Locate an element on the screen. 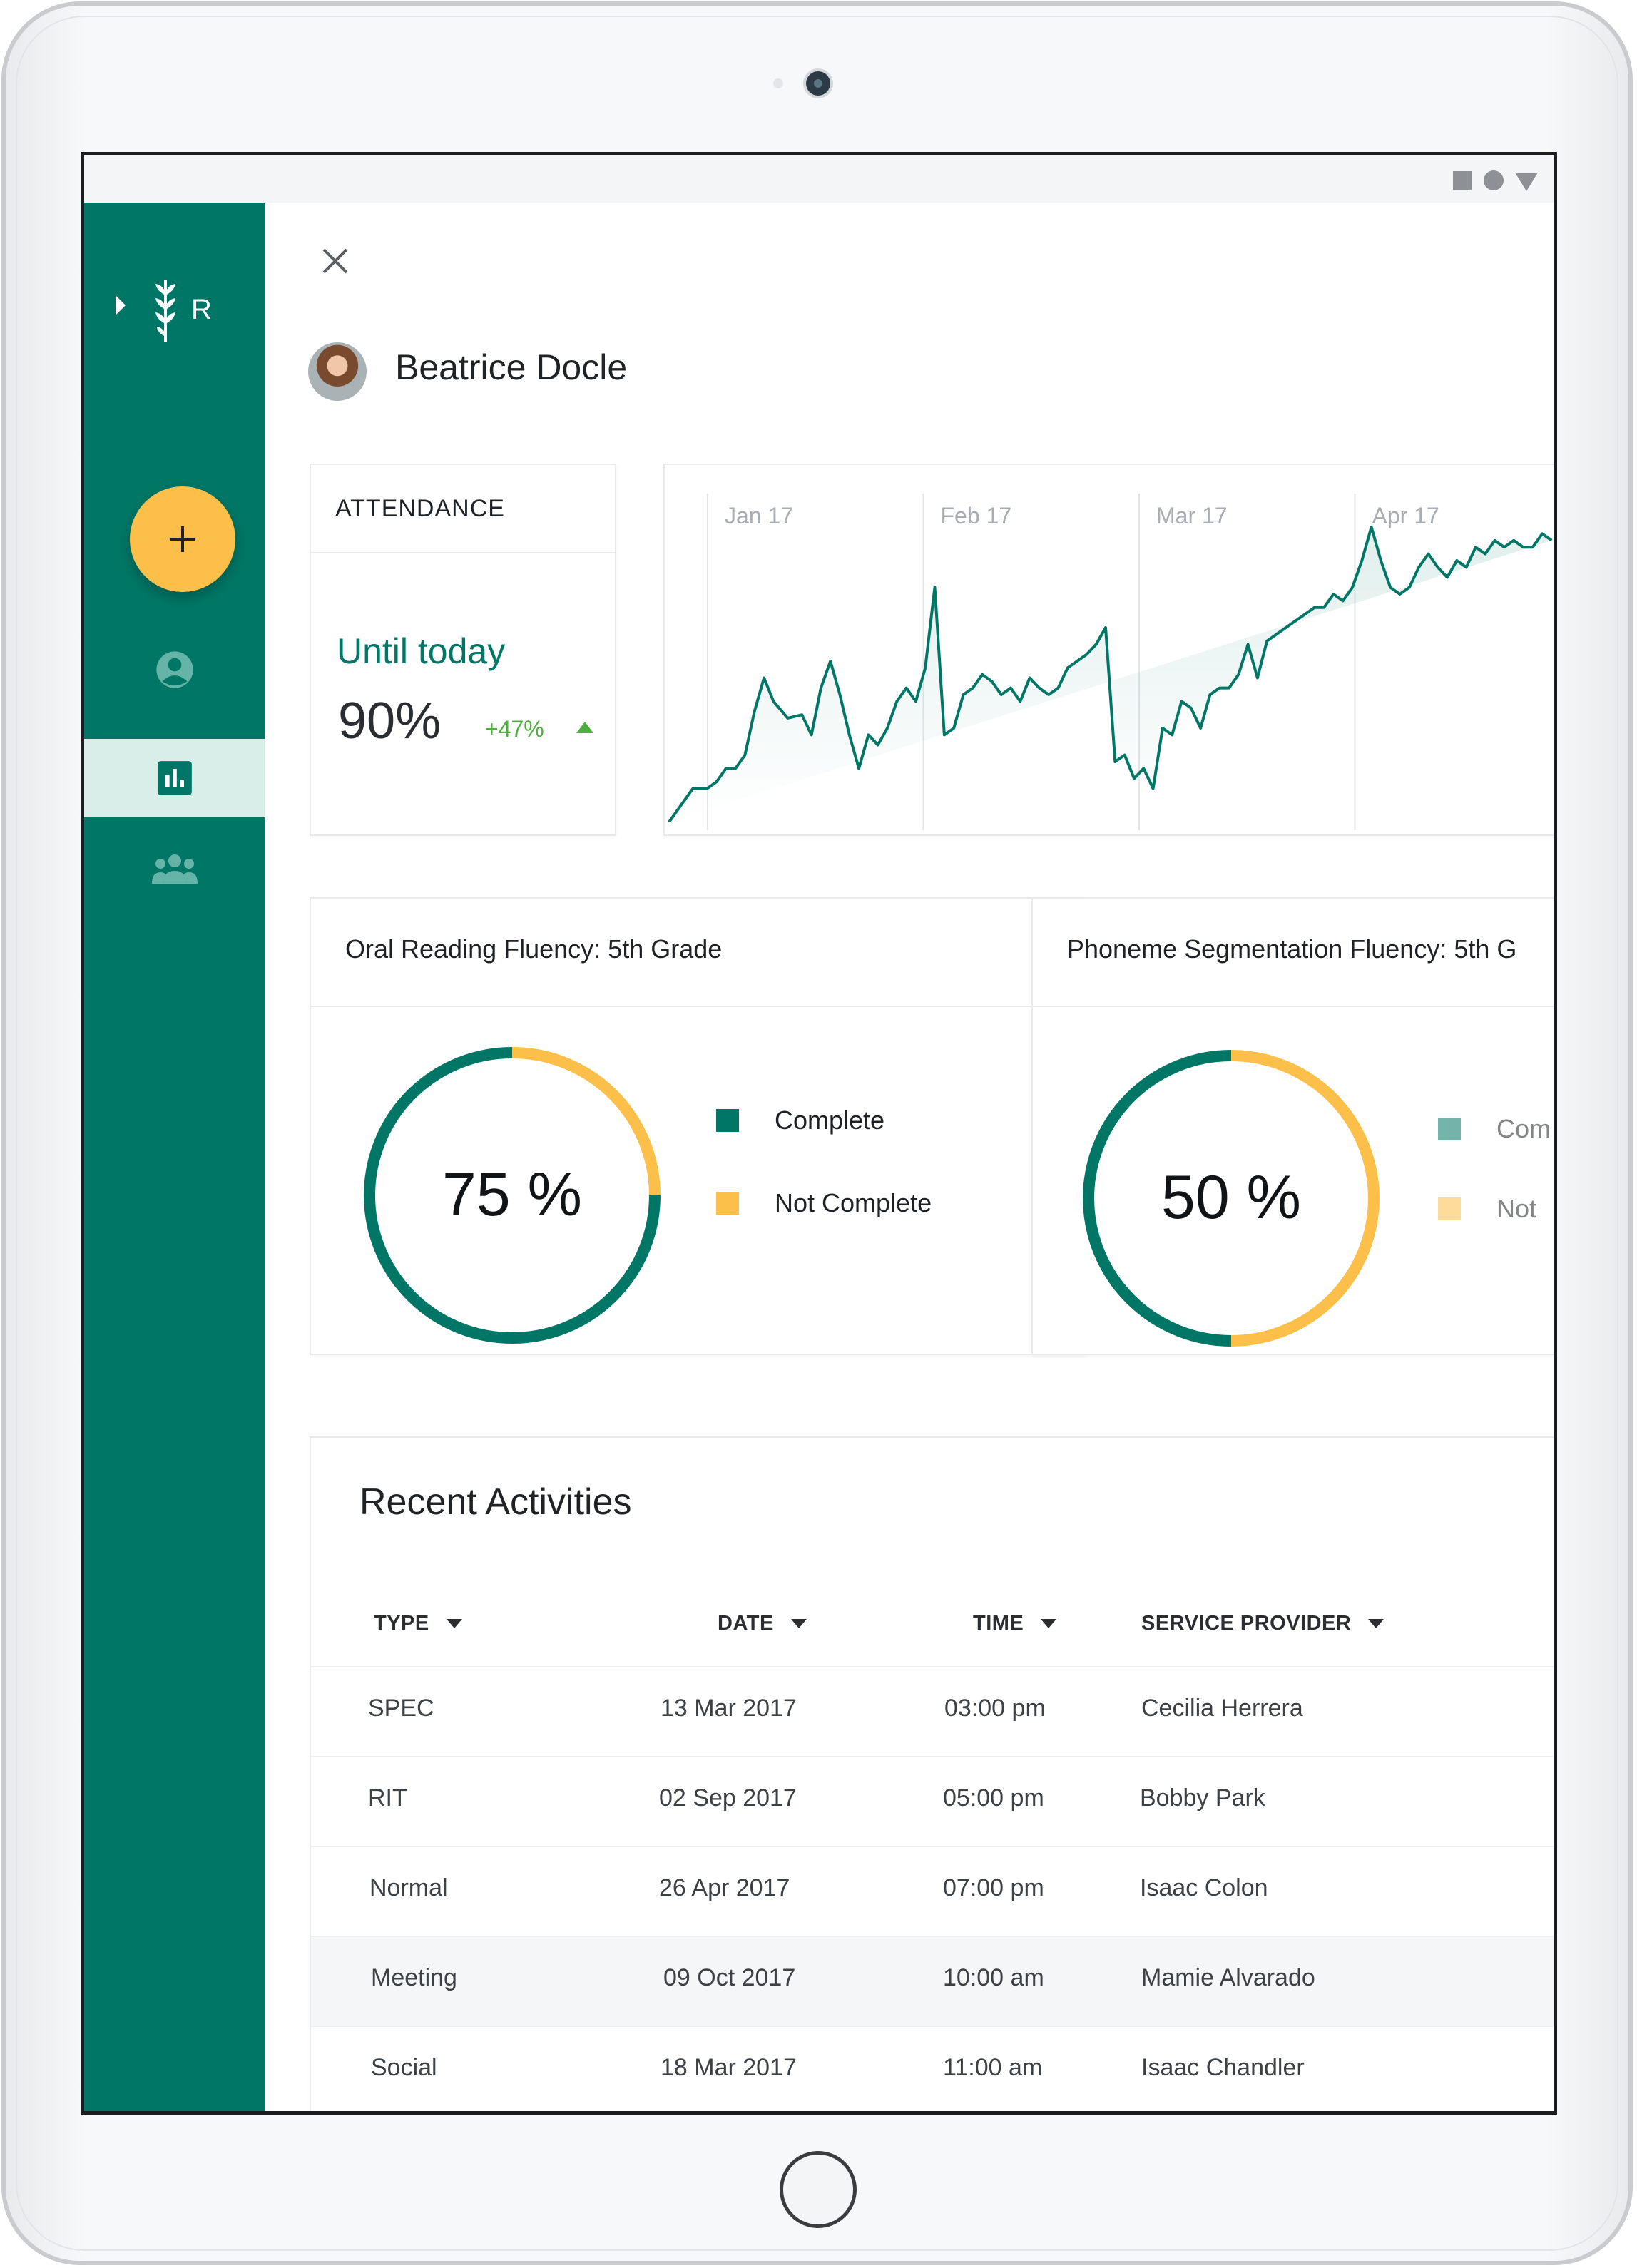 The width and height of the screenshot is (1637, 2268). account-circle-icon is located at coordinates (174, 669).